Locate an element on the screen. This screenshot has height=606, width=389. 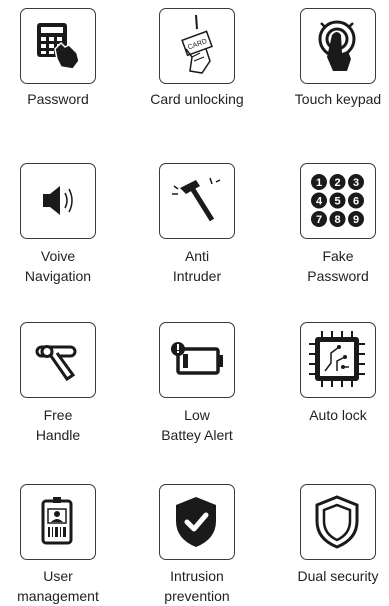
hammer-icon is located at coordinates (196, 199).